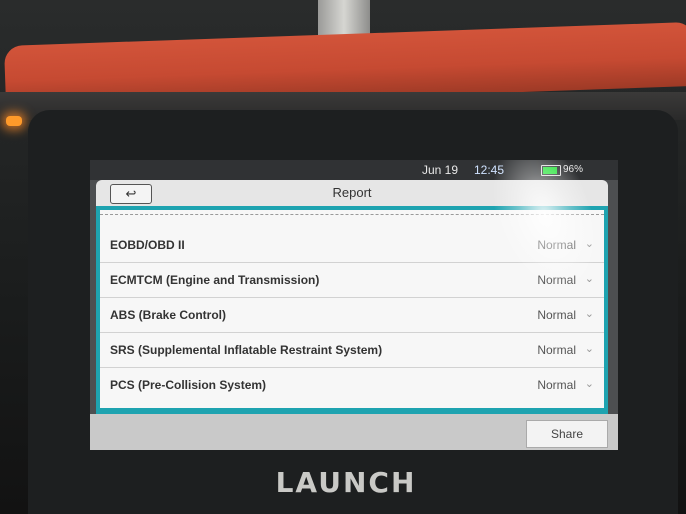 Image resolution: width=686 pixels, height=514 pixels. I want to click on report-row-abs: ABS (Brake Control) Normal ⌄, so click(352, 315).